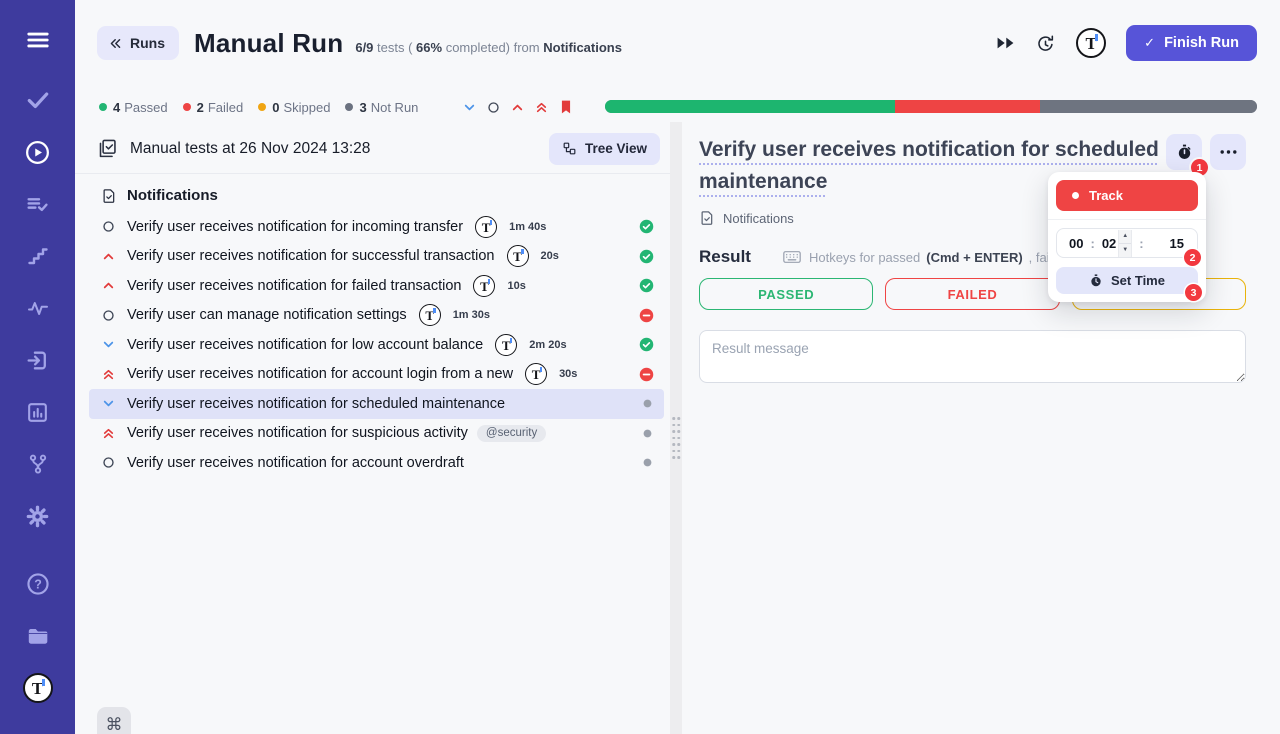 The image size is (1280, 734). Describe the element at coordinates (493, 107) in the screenshot. I see `filter-circle-marker-icon` at that location.